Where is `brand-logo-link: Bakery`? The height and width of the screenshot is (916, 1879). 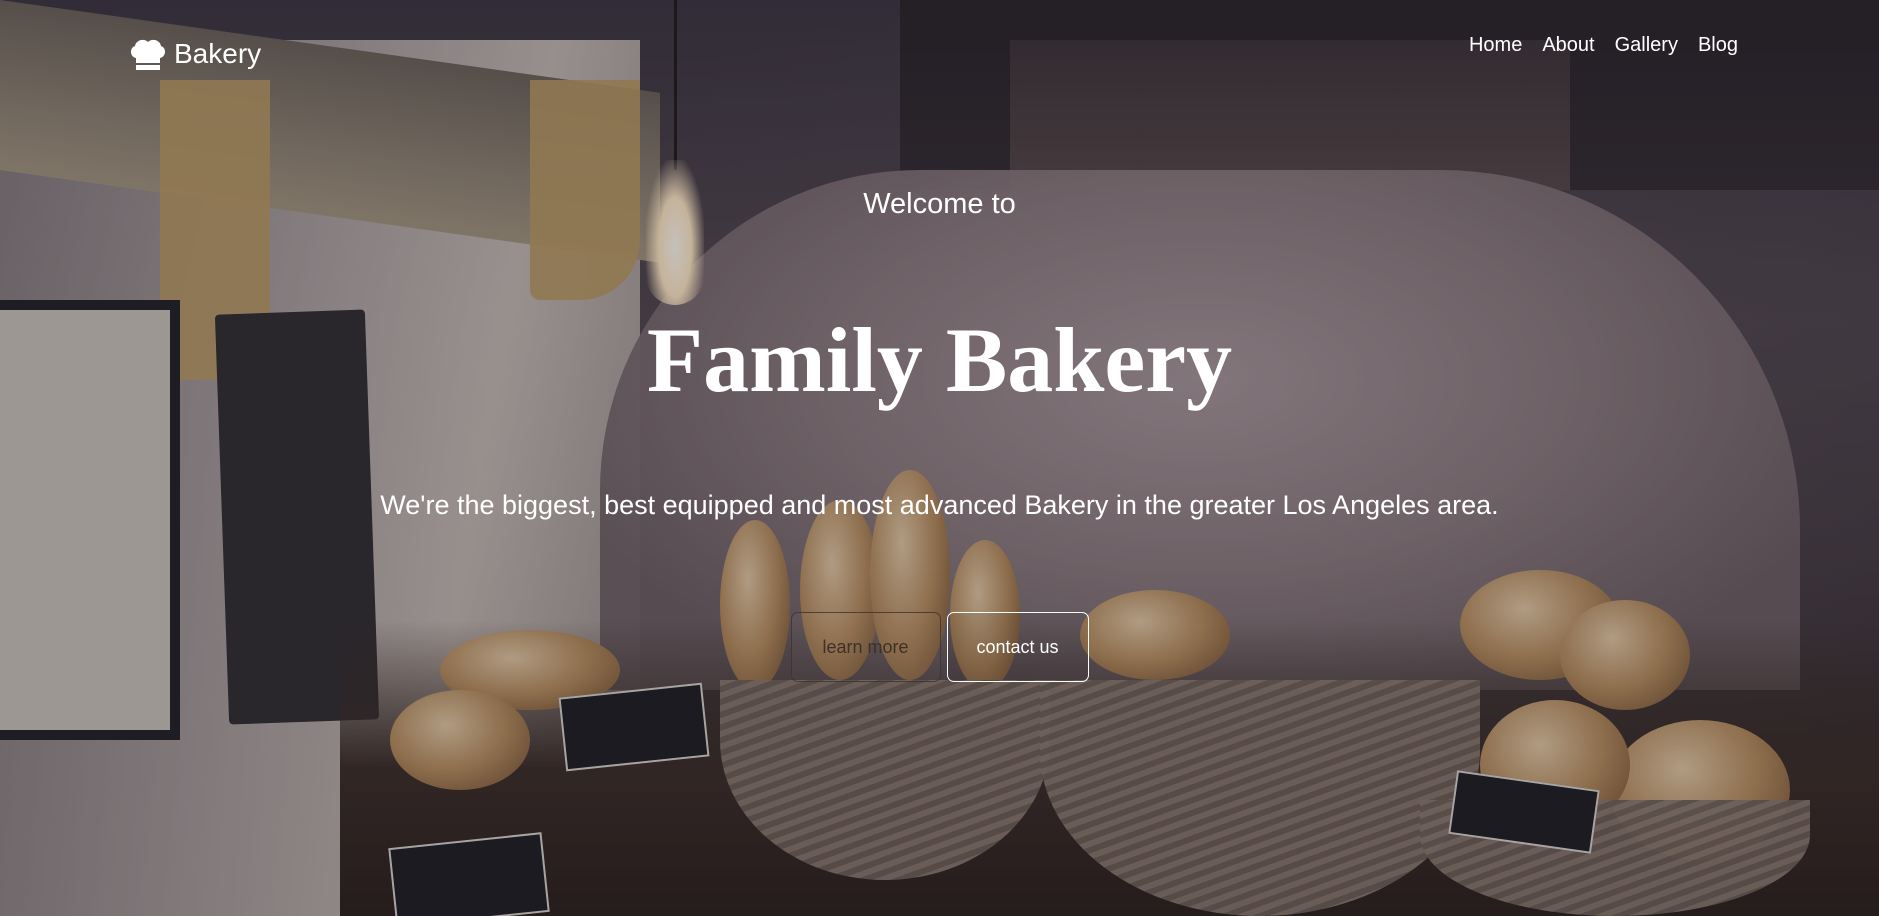
brand-logo-link: Bakery is located at coordinates (194, 54).